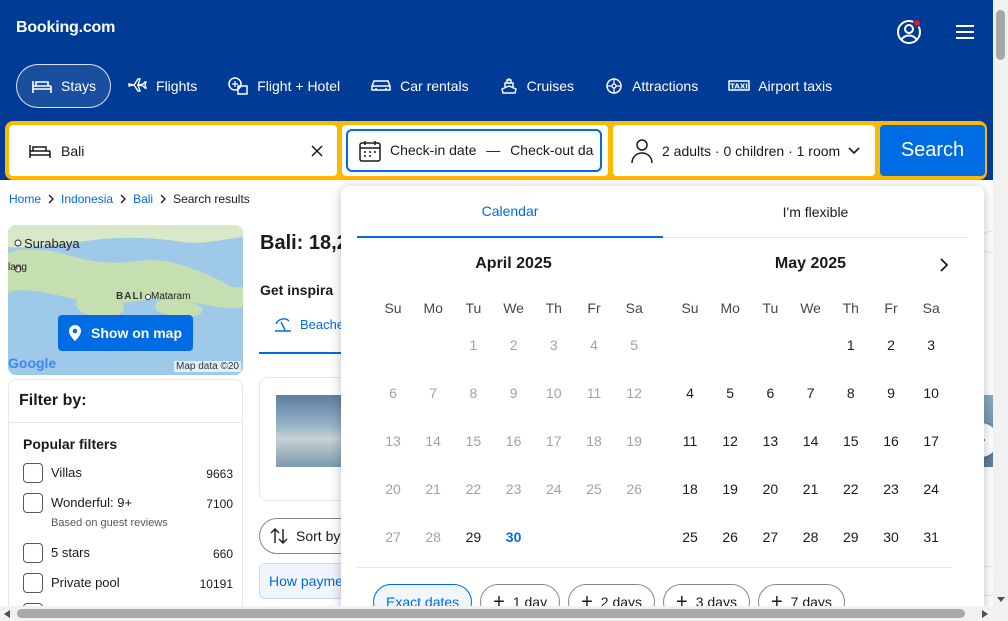 This screenshot has width=1008, height=621. Describe the element at coordinates (909, 32) in the screenshot. I see `account-icon` at that location.